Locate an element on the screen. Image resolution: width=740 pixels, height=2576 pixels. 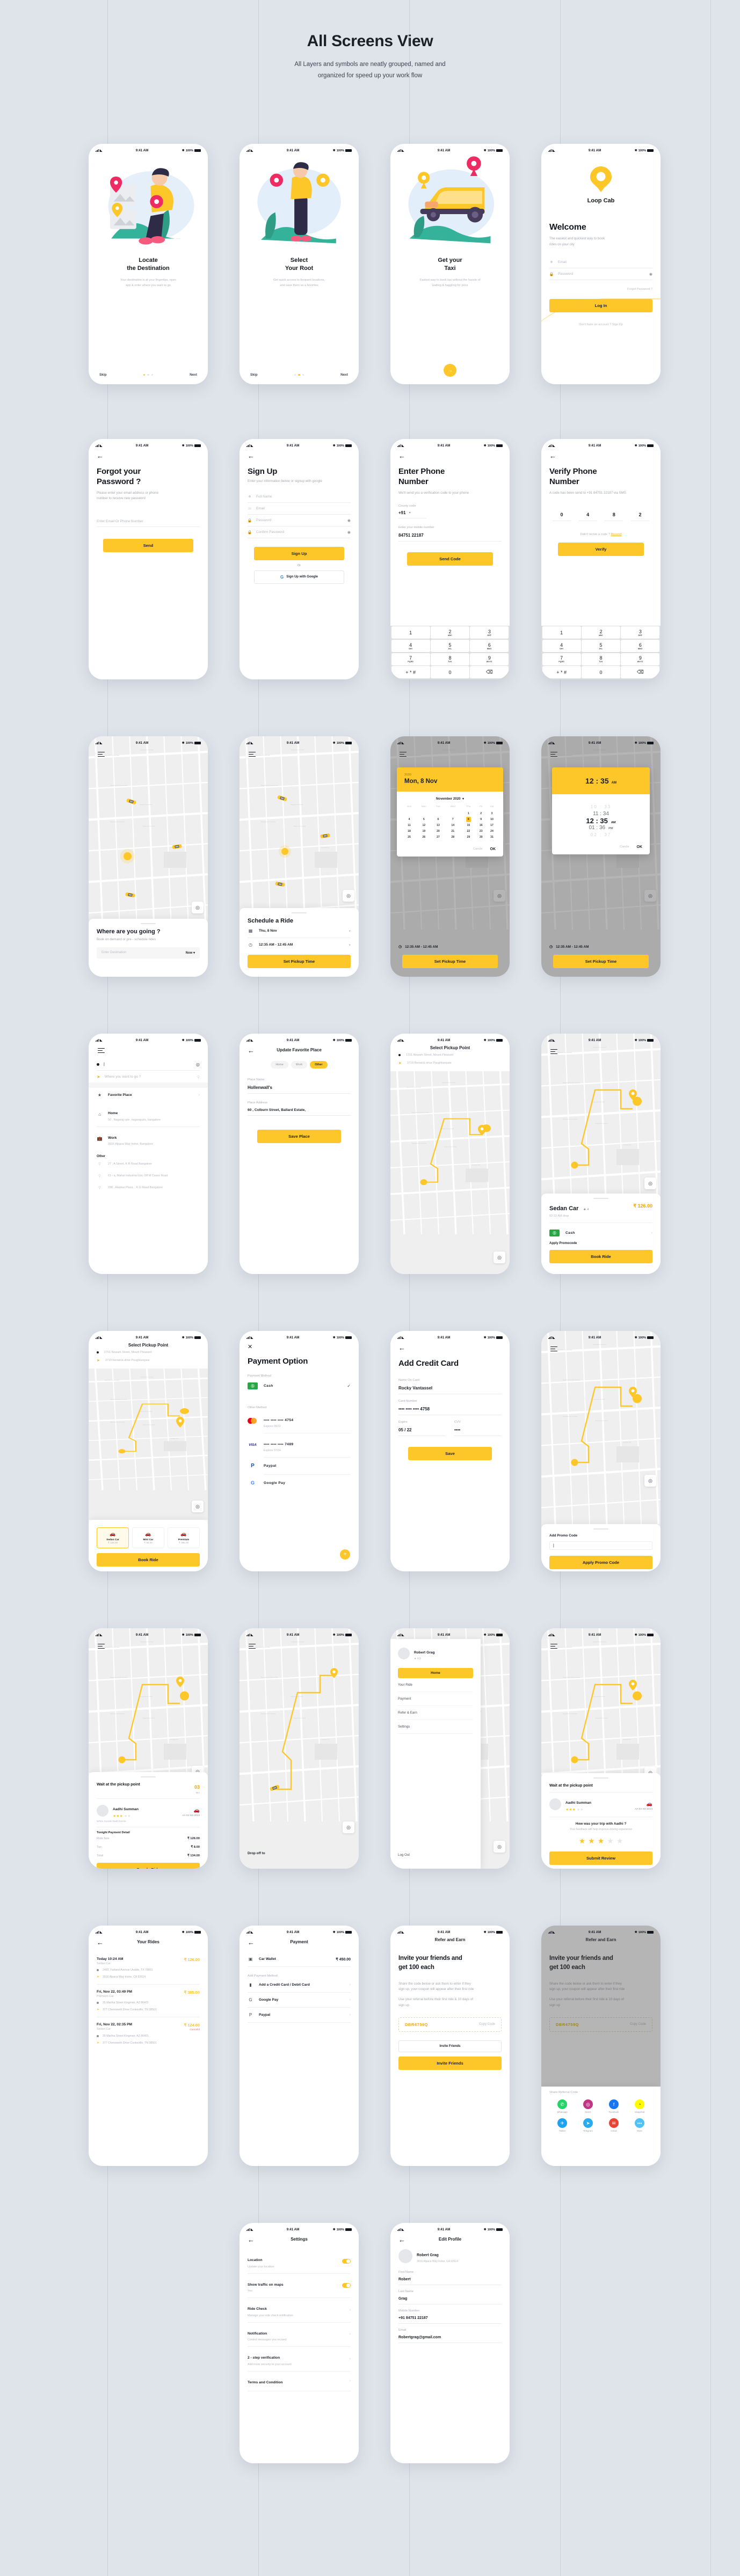
signup-field: ☻ Full Name is located at coordinates (299, 497).